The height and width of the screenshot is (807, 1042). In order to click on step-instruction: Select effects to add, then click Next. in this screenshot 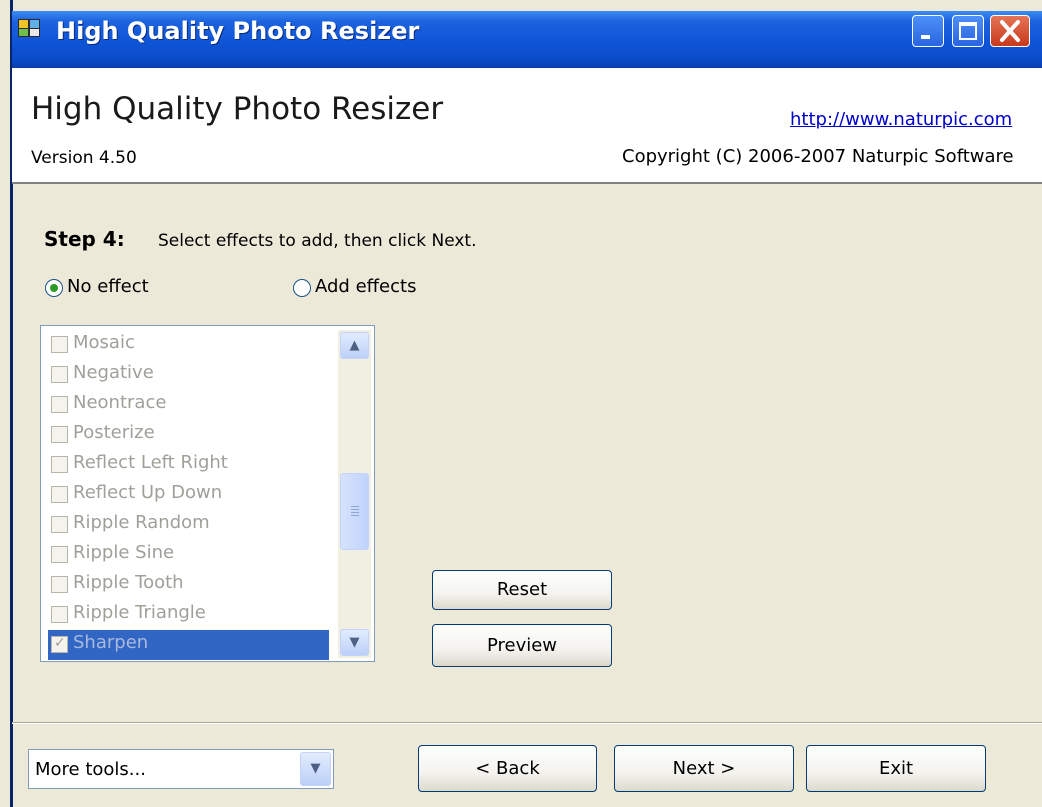, I will do `click(317, 241)`.